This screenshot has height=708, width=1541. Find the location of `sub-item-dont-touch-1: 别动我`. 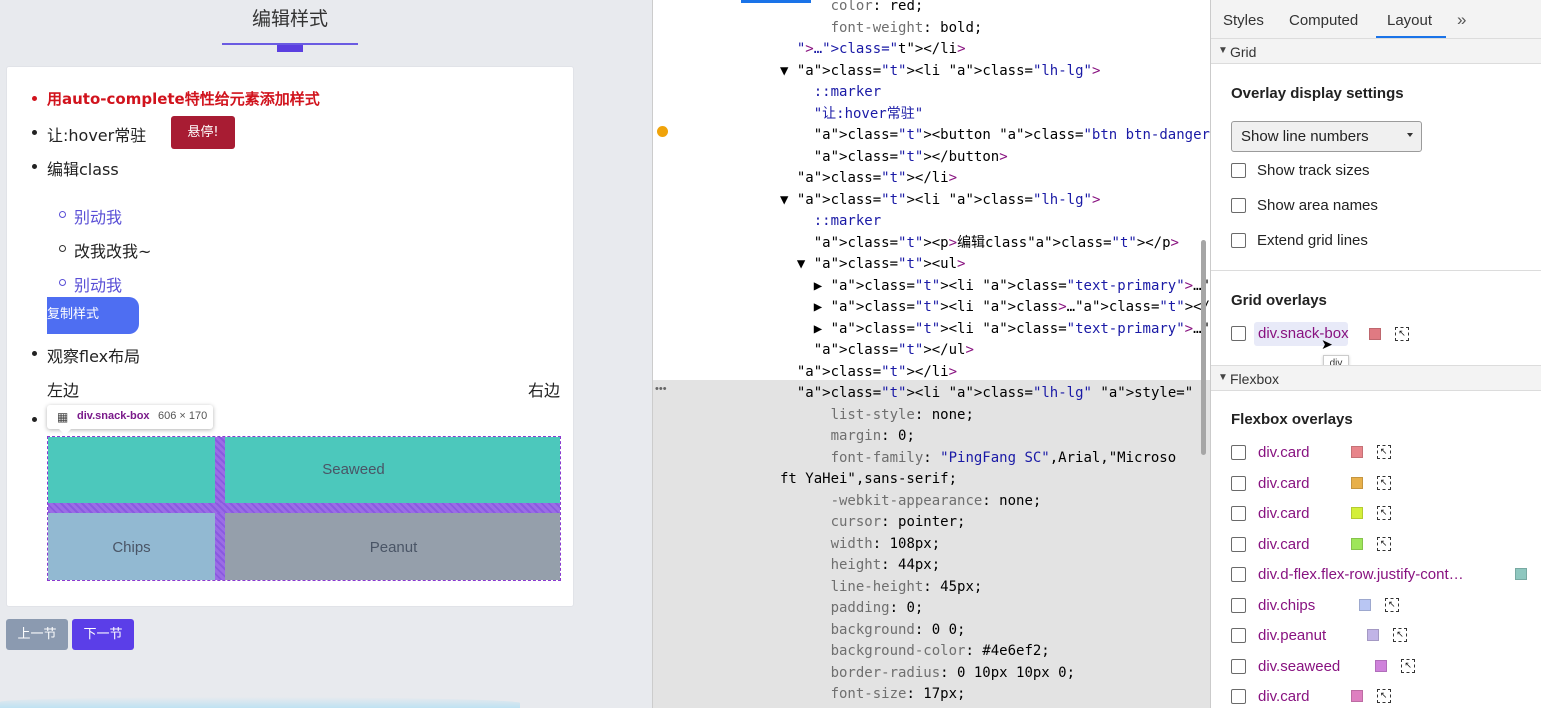

sub-item-dont-touch-1: 别动我 is located at coordinates (98, 216).